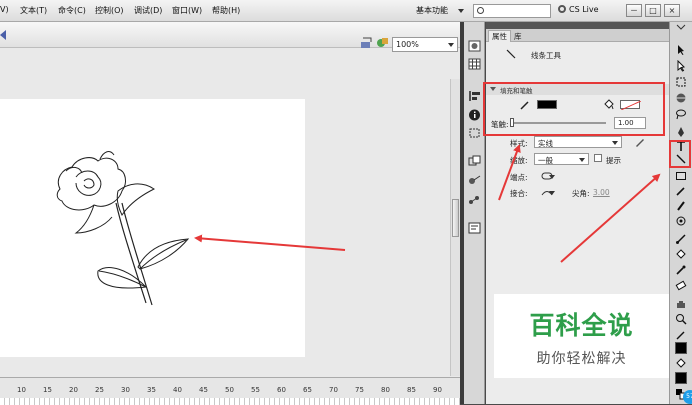 This screenshot has width=692, height=405. Describe the element at coordinates (474, 115) in the screenshot. I see `info-panel-icon` at that location.